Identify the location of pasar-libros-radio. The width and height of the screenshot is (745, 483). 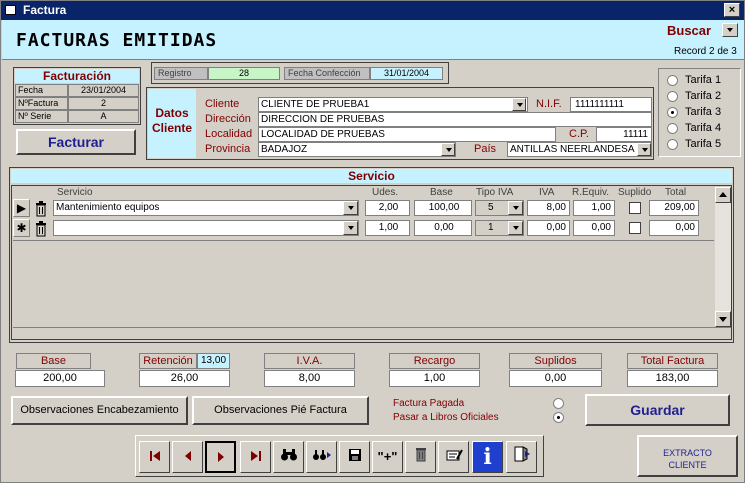
(558, 417).